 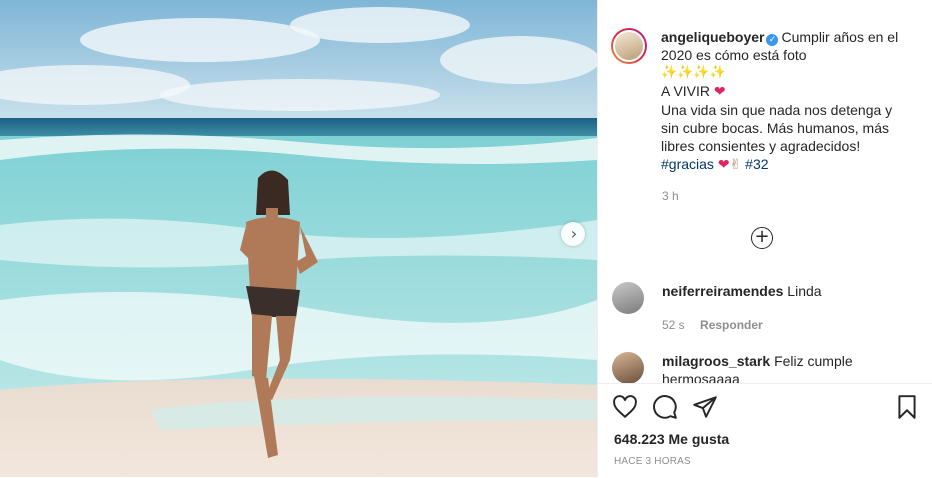 What do you see at coordinates (716, 361) in the screenshot?
I see `commenter-username: milagroos_stark` at bounding box center [716, 361].